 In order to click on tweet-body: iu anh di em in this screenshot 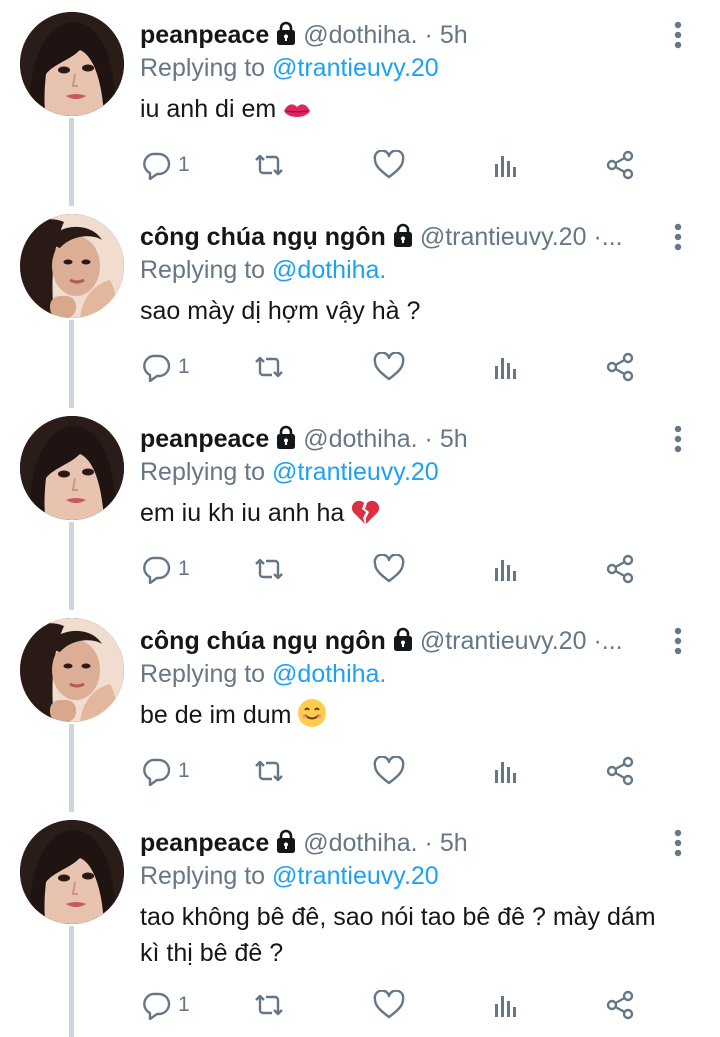, I will do `click(208, 109)`.